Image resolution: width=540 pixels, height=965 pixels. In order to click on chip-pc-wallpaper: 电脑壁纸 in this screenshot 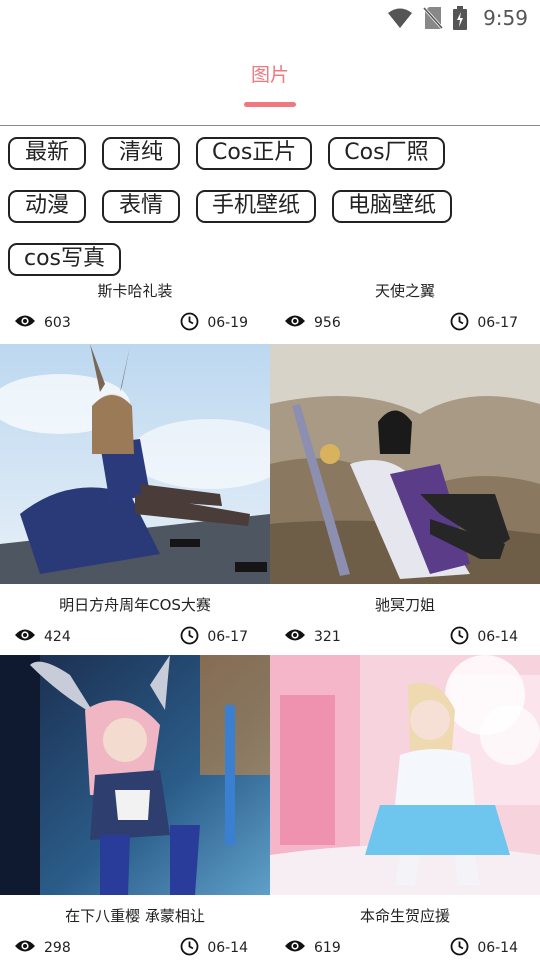, I will do `click(392, 206)`.